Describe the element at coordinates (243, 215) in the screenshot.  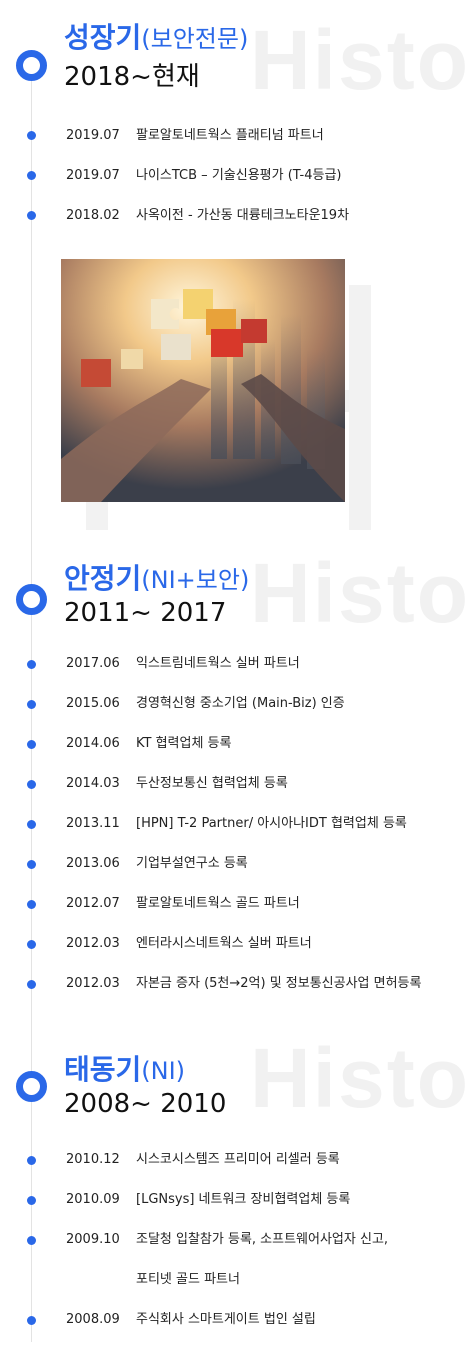
I see `item-text: 사옥이전 - 가산동 대륭테크노타운19차` at that location.